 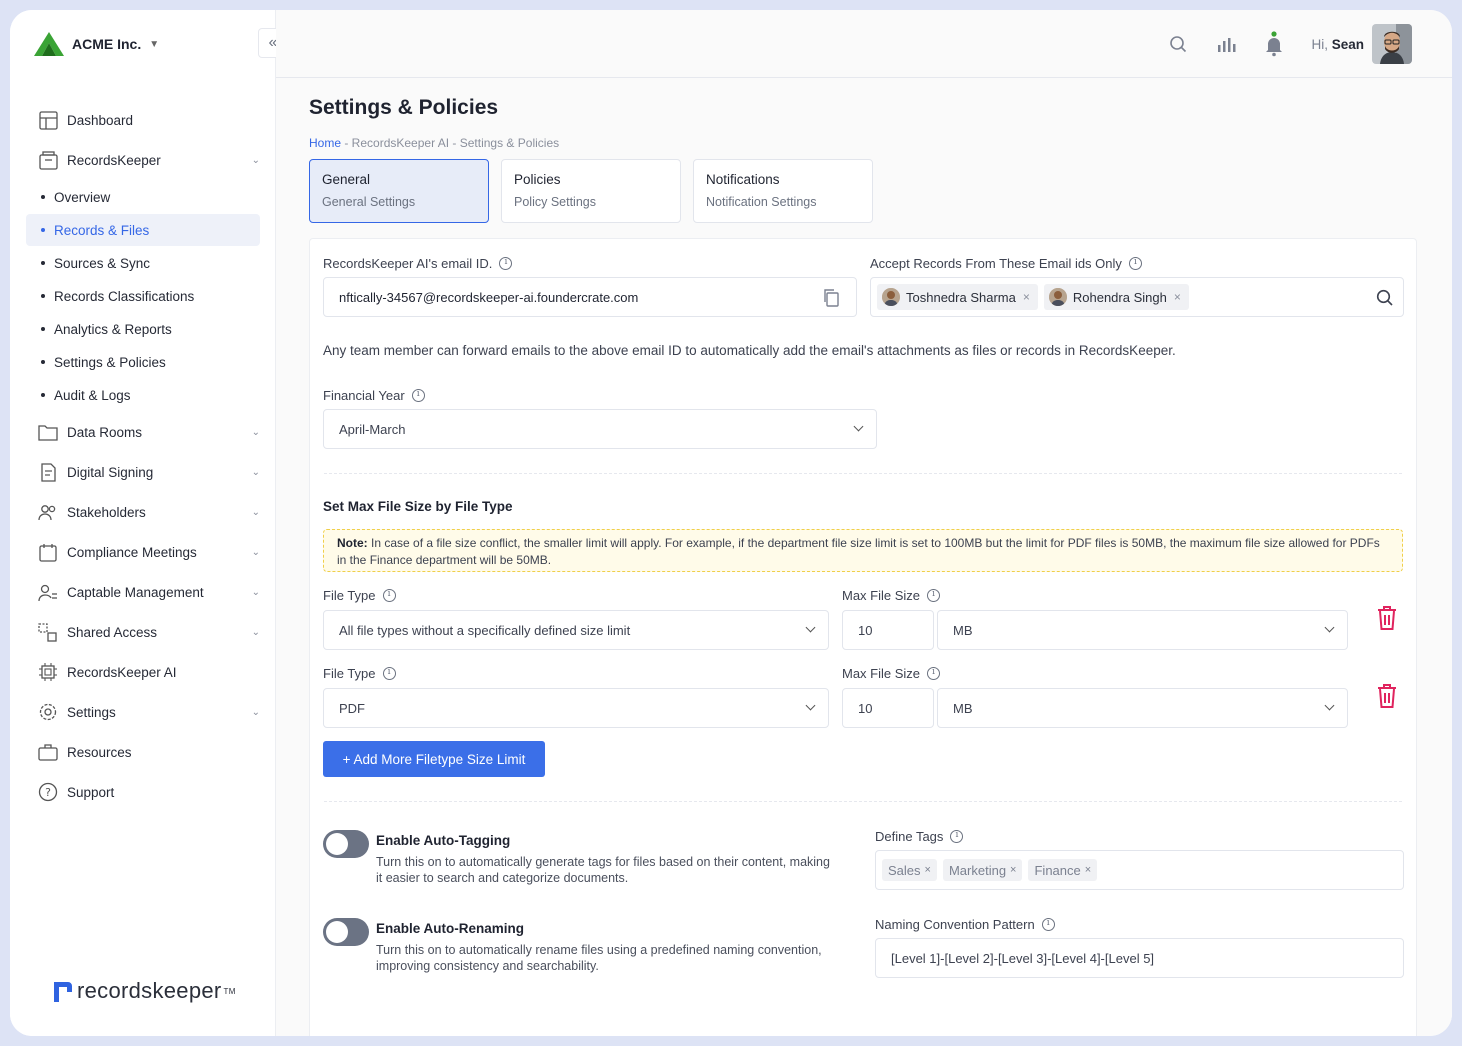 I want to click on sidebar-subitem-audit-logs: Audit & Logs, so click(x=143, y=395).